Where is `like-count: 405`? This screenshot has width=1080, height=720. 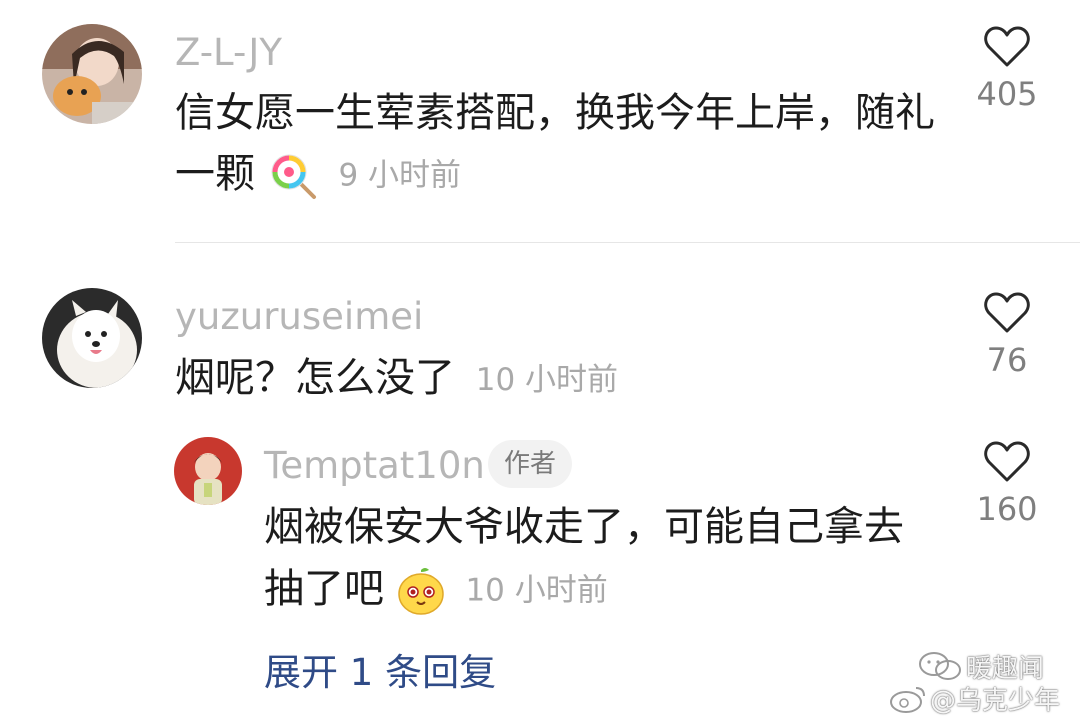 like-count: 405 is located at coordinates (1007, 94).